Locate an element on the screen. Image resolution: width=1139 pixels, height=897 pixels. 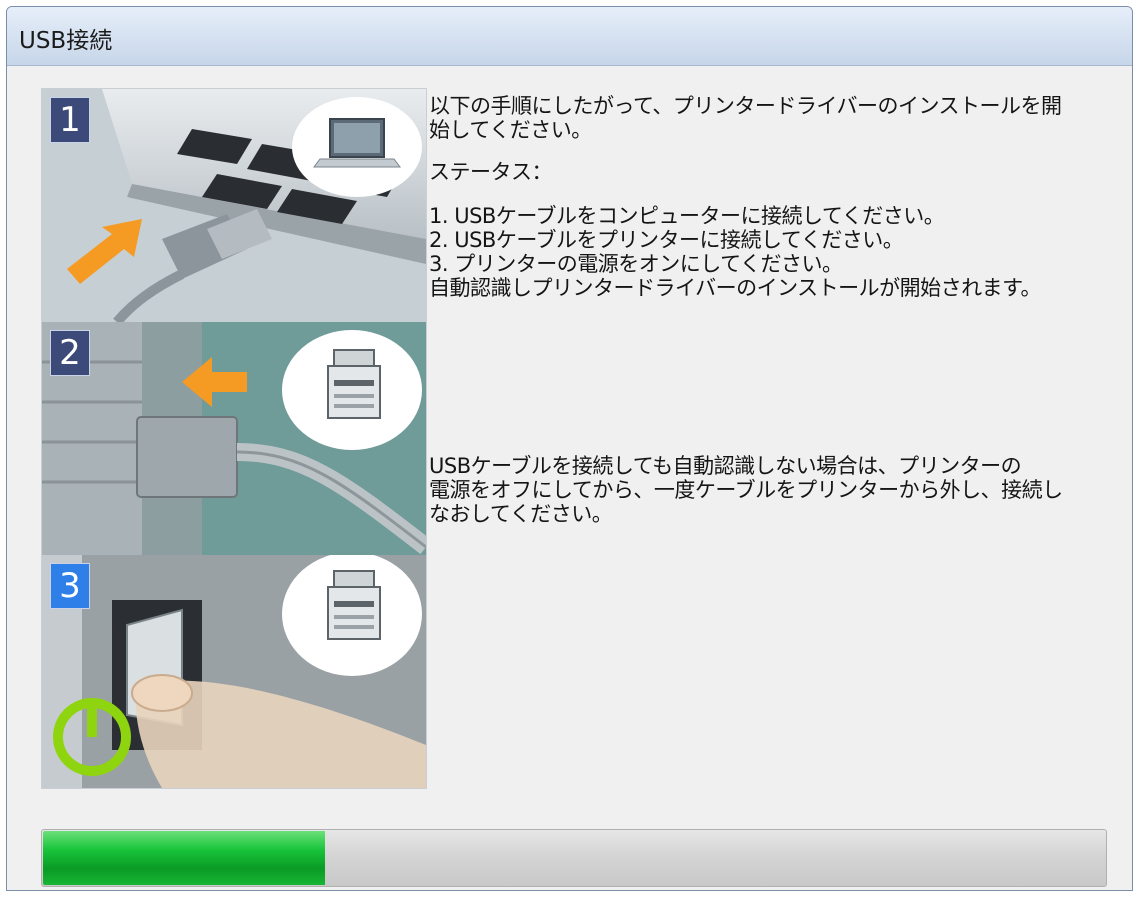
troubleshoot-line: 電源をオフにしてから、一度ケーブルをプリンターから外し、接続し is located at coordinates (746, 490).